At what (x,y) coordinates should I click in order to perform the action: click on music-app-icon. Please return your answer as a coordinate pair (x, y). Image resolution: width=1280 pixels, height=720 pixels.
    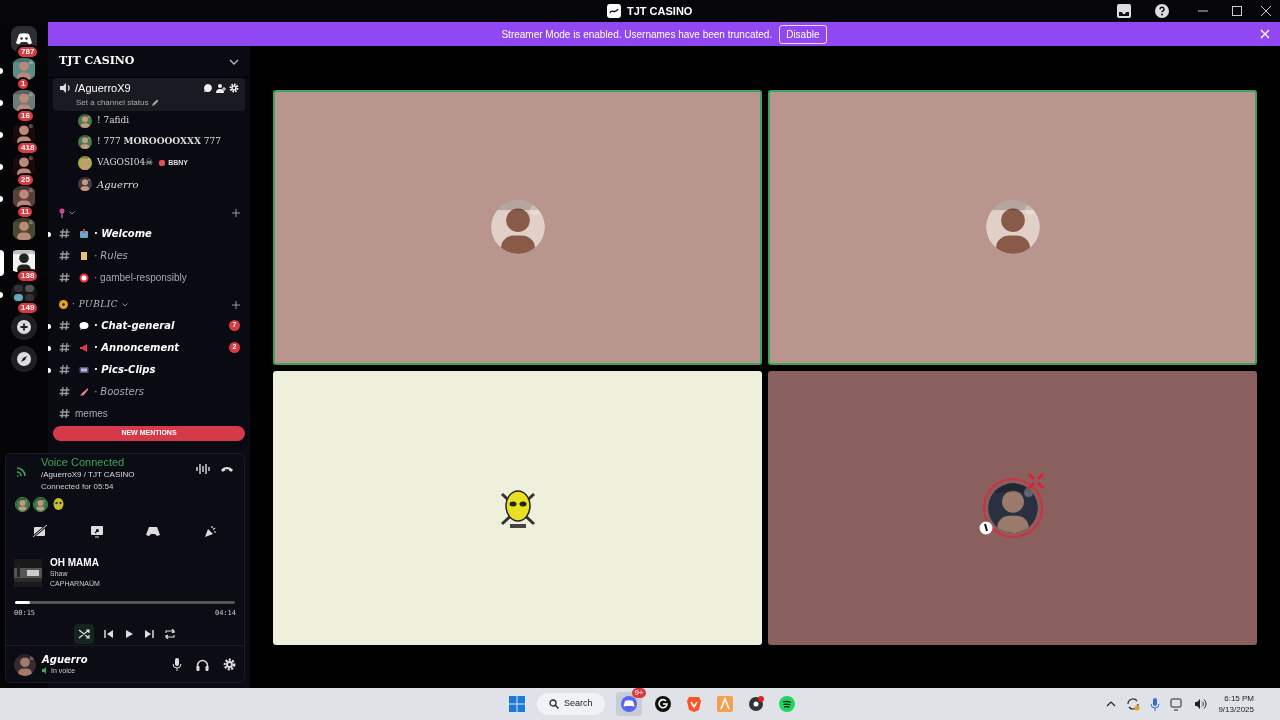
    Looking at the image, I should click on (786, 704).